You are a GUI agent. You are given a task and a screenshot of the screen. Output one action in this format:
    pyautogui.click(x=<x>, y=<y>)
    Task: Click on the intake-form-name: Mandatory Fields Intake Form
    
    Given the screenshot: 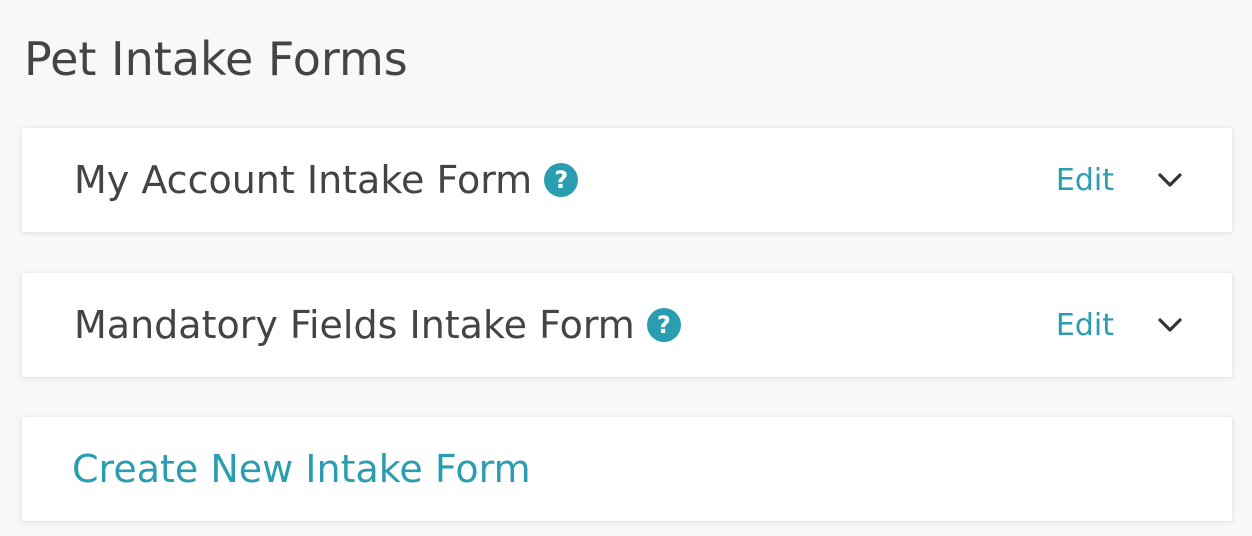 What is the action you would take?
    pyautogui.click(x=354, y=325)
    